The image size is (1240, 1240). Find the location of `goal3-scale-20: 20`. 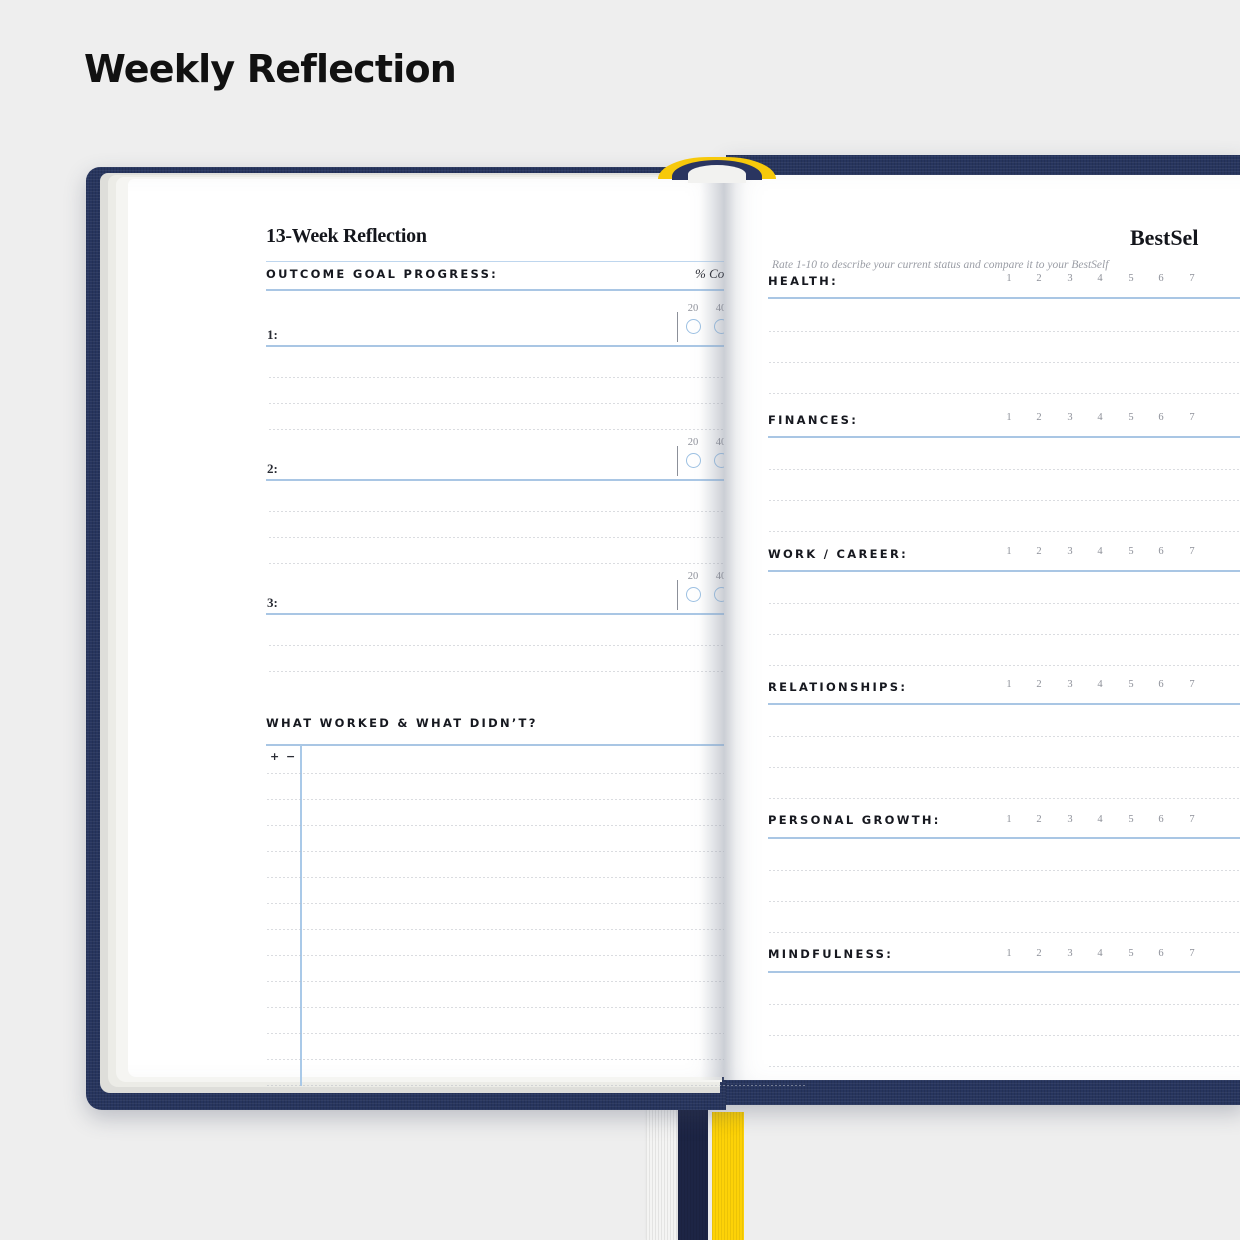

goal3-scale-20: 20 is located at coordinates (693, 576).